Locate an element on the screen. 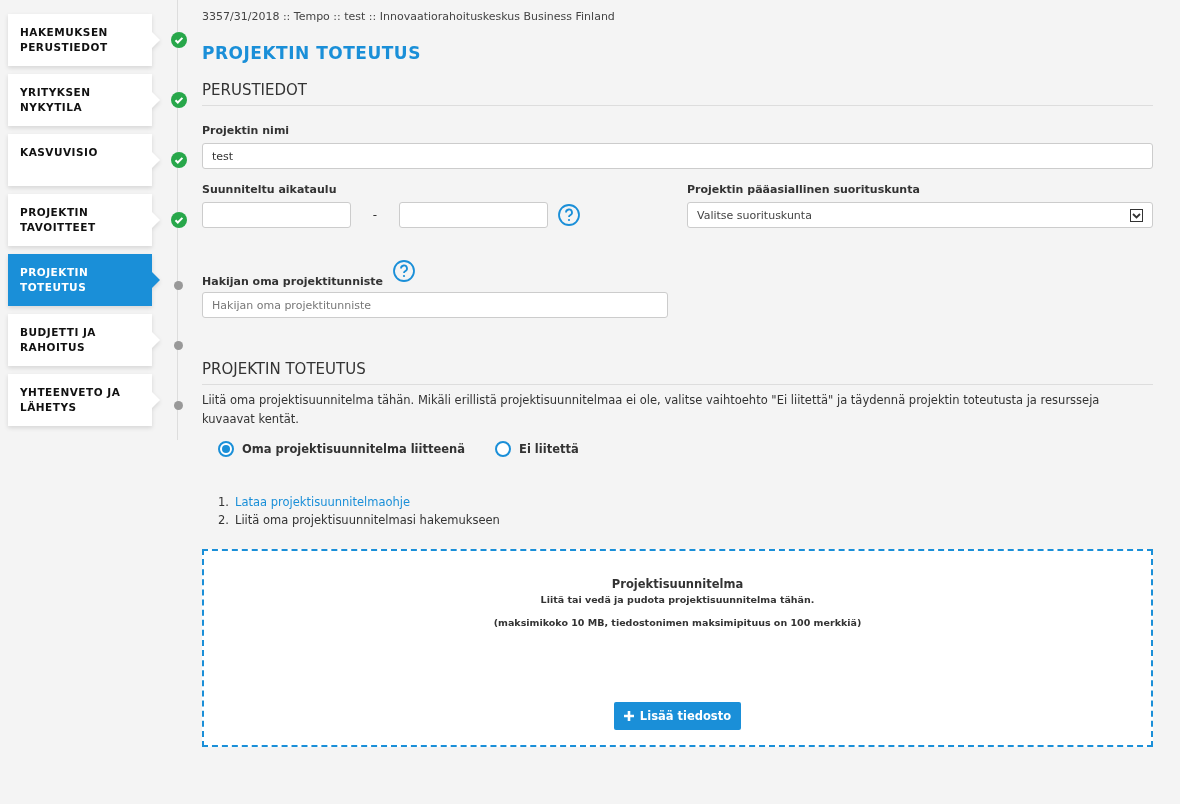 The image size is (1180, 804). list-number: 2. is located at coordinates (223, 520).